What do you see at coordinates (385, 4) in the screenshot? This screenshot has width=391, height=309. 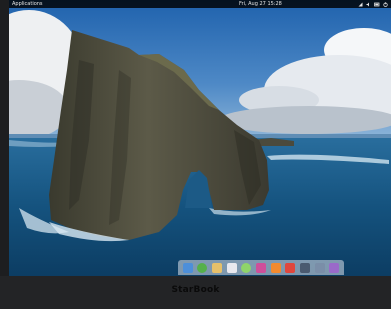 I see `power-icon` at bounding box center [385, 4].